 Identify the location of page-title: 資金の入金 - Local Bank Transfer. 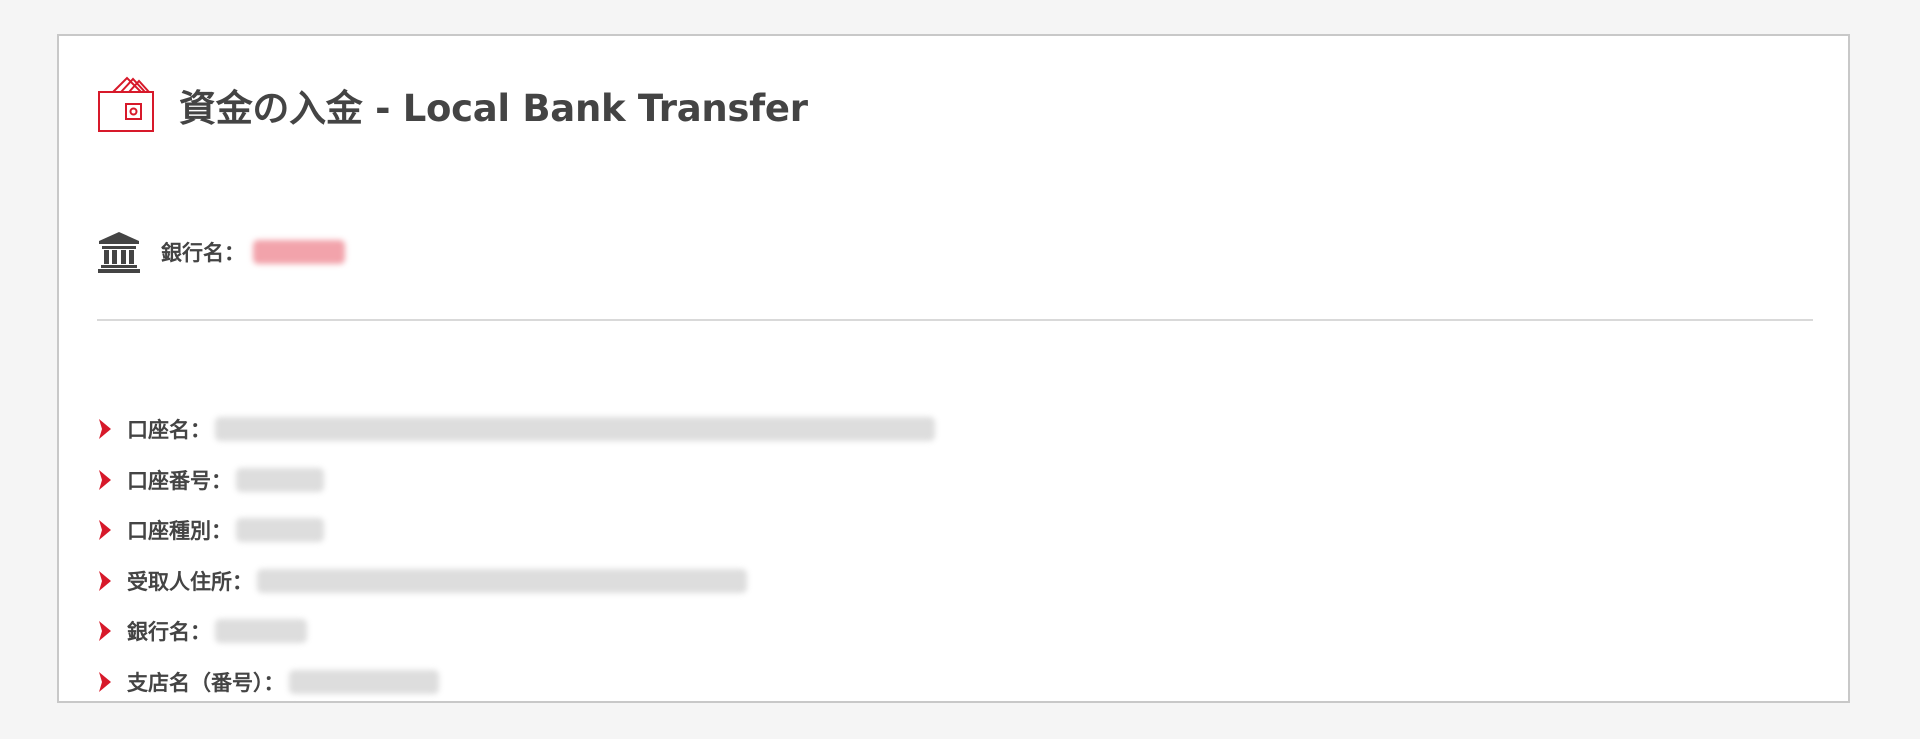
(493, 108).